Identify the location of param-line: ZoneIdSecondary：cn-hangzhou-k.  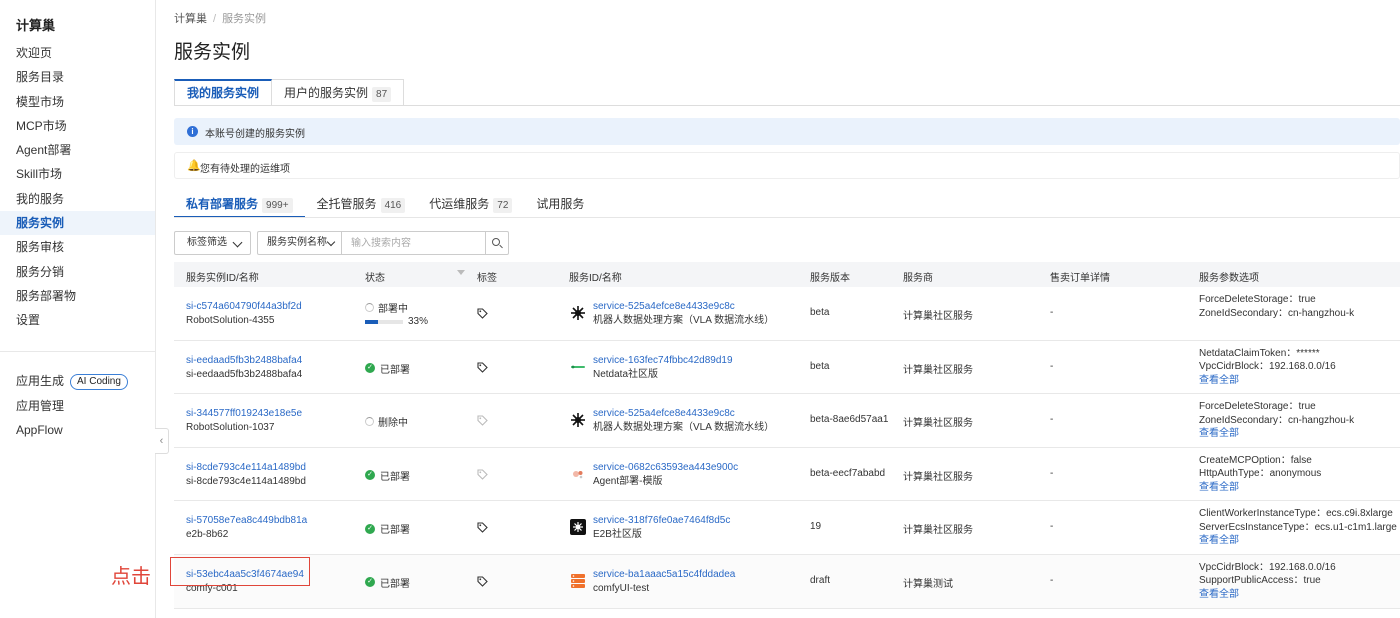
(1277, 313).